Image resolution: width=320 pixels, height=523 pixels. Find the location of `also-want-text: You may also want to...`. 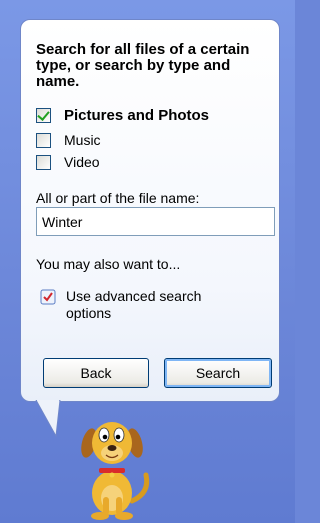

also-want-text: You may also want to... is located at coordinates (108, 264).